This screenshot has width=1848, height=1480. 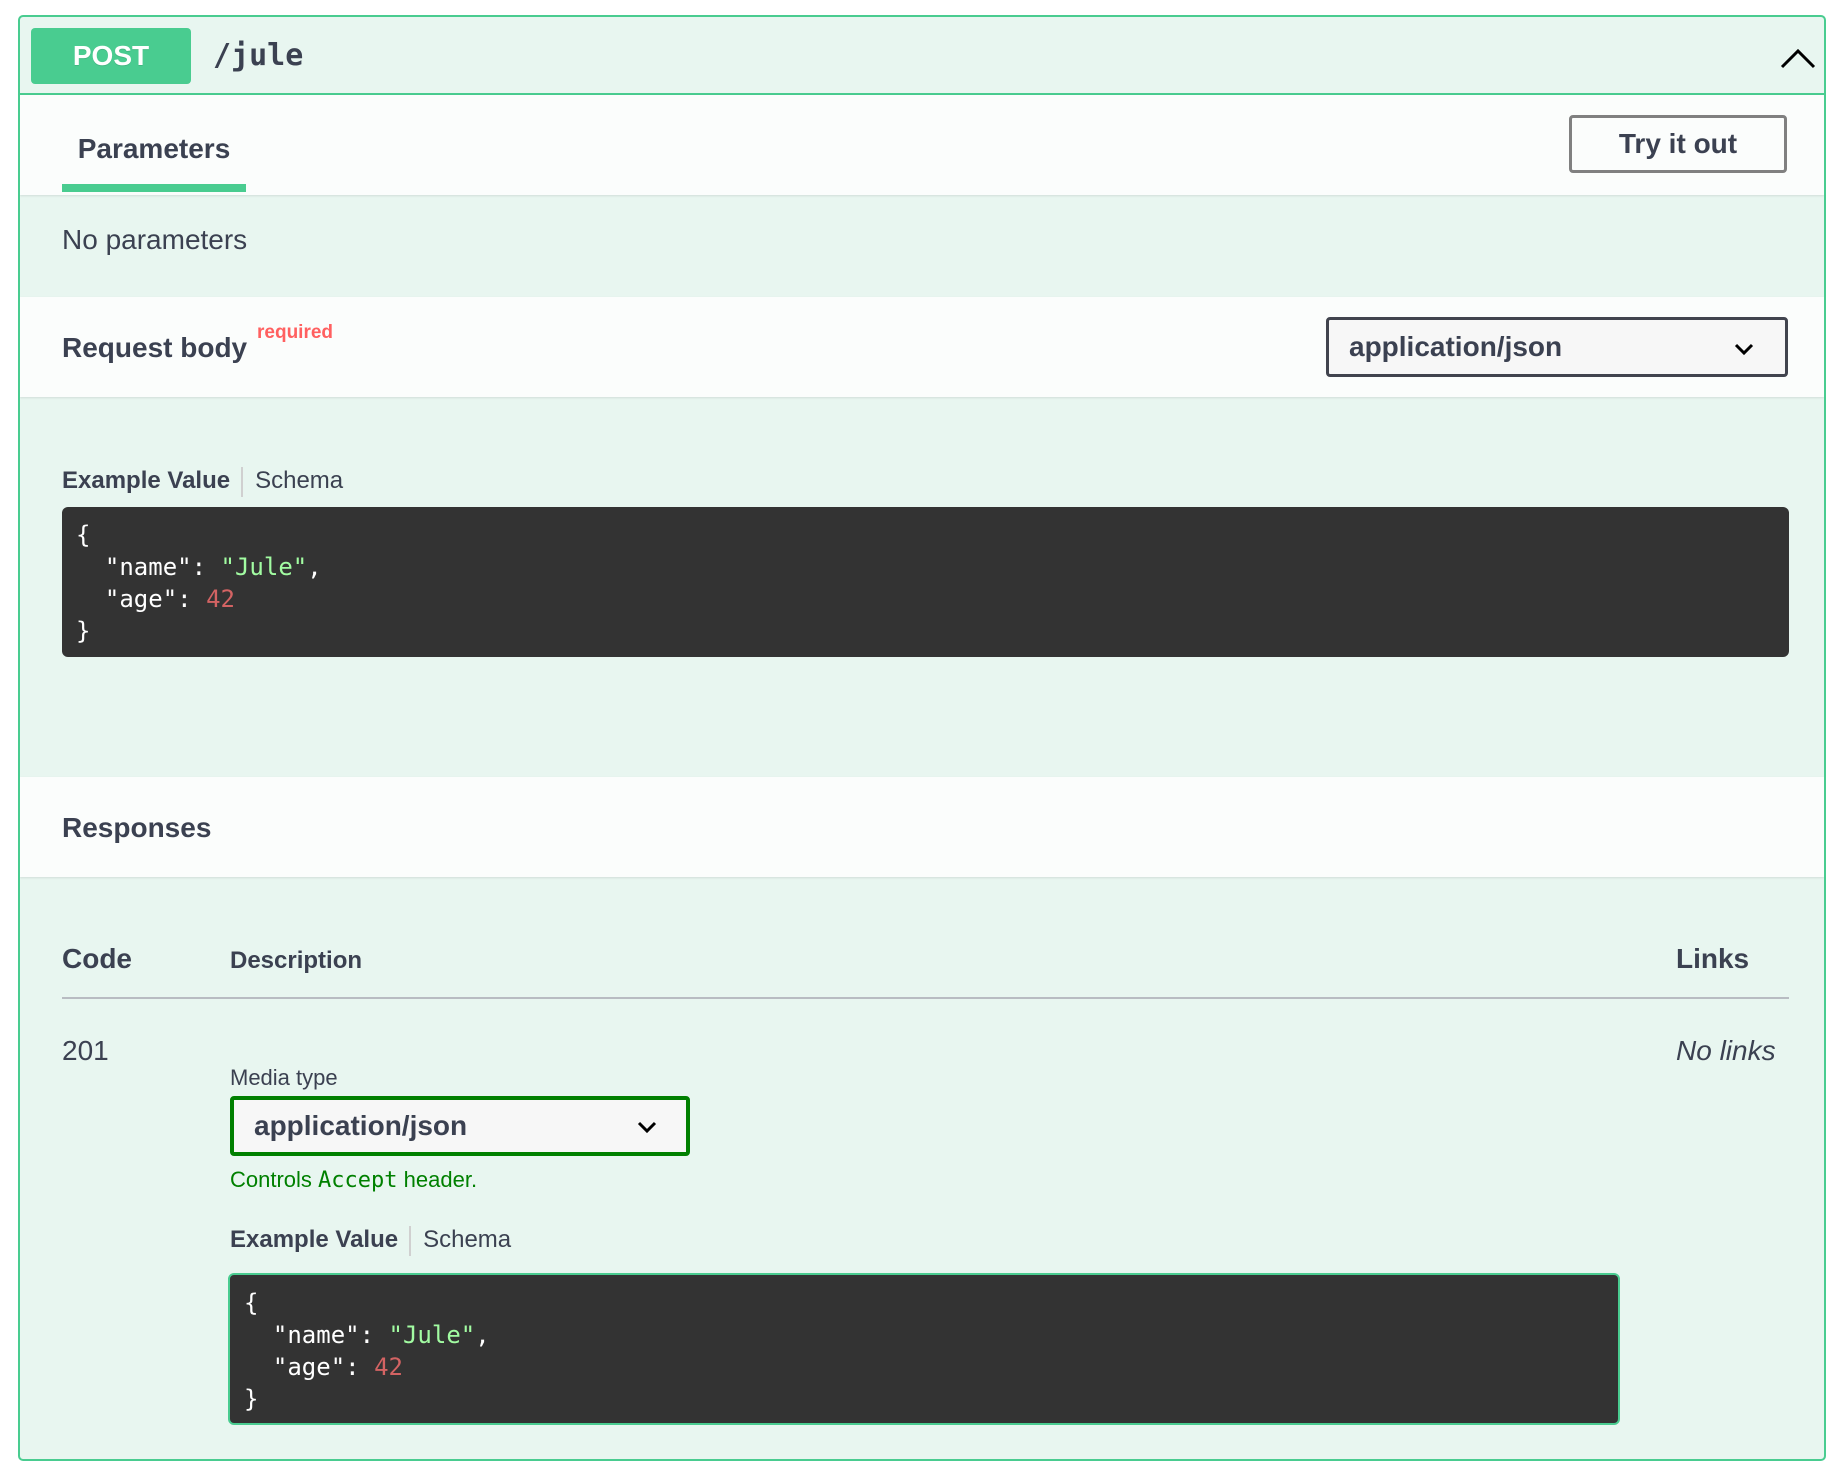 I want to click on required-badge: required, so click(x=295, y=332).